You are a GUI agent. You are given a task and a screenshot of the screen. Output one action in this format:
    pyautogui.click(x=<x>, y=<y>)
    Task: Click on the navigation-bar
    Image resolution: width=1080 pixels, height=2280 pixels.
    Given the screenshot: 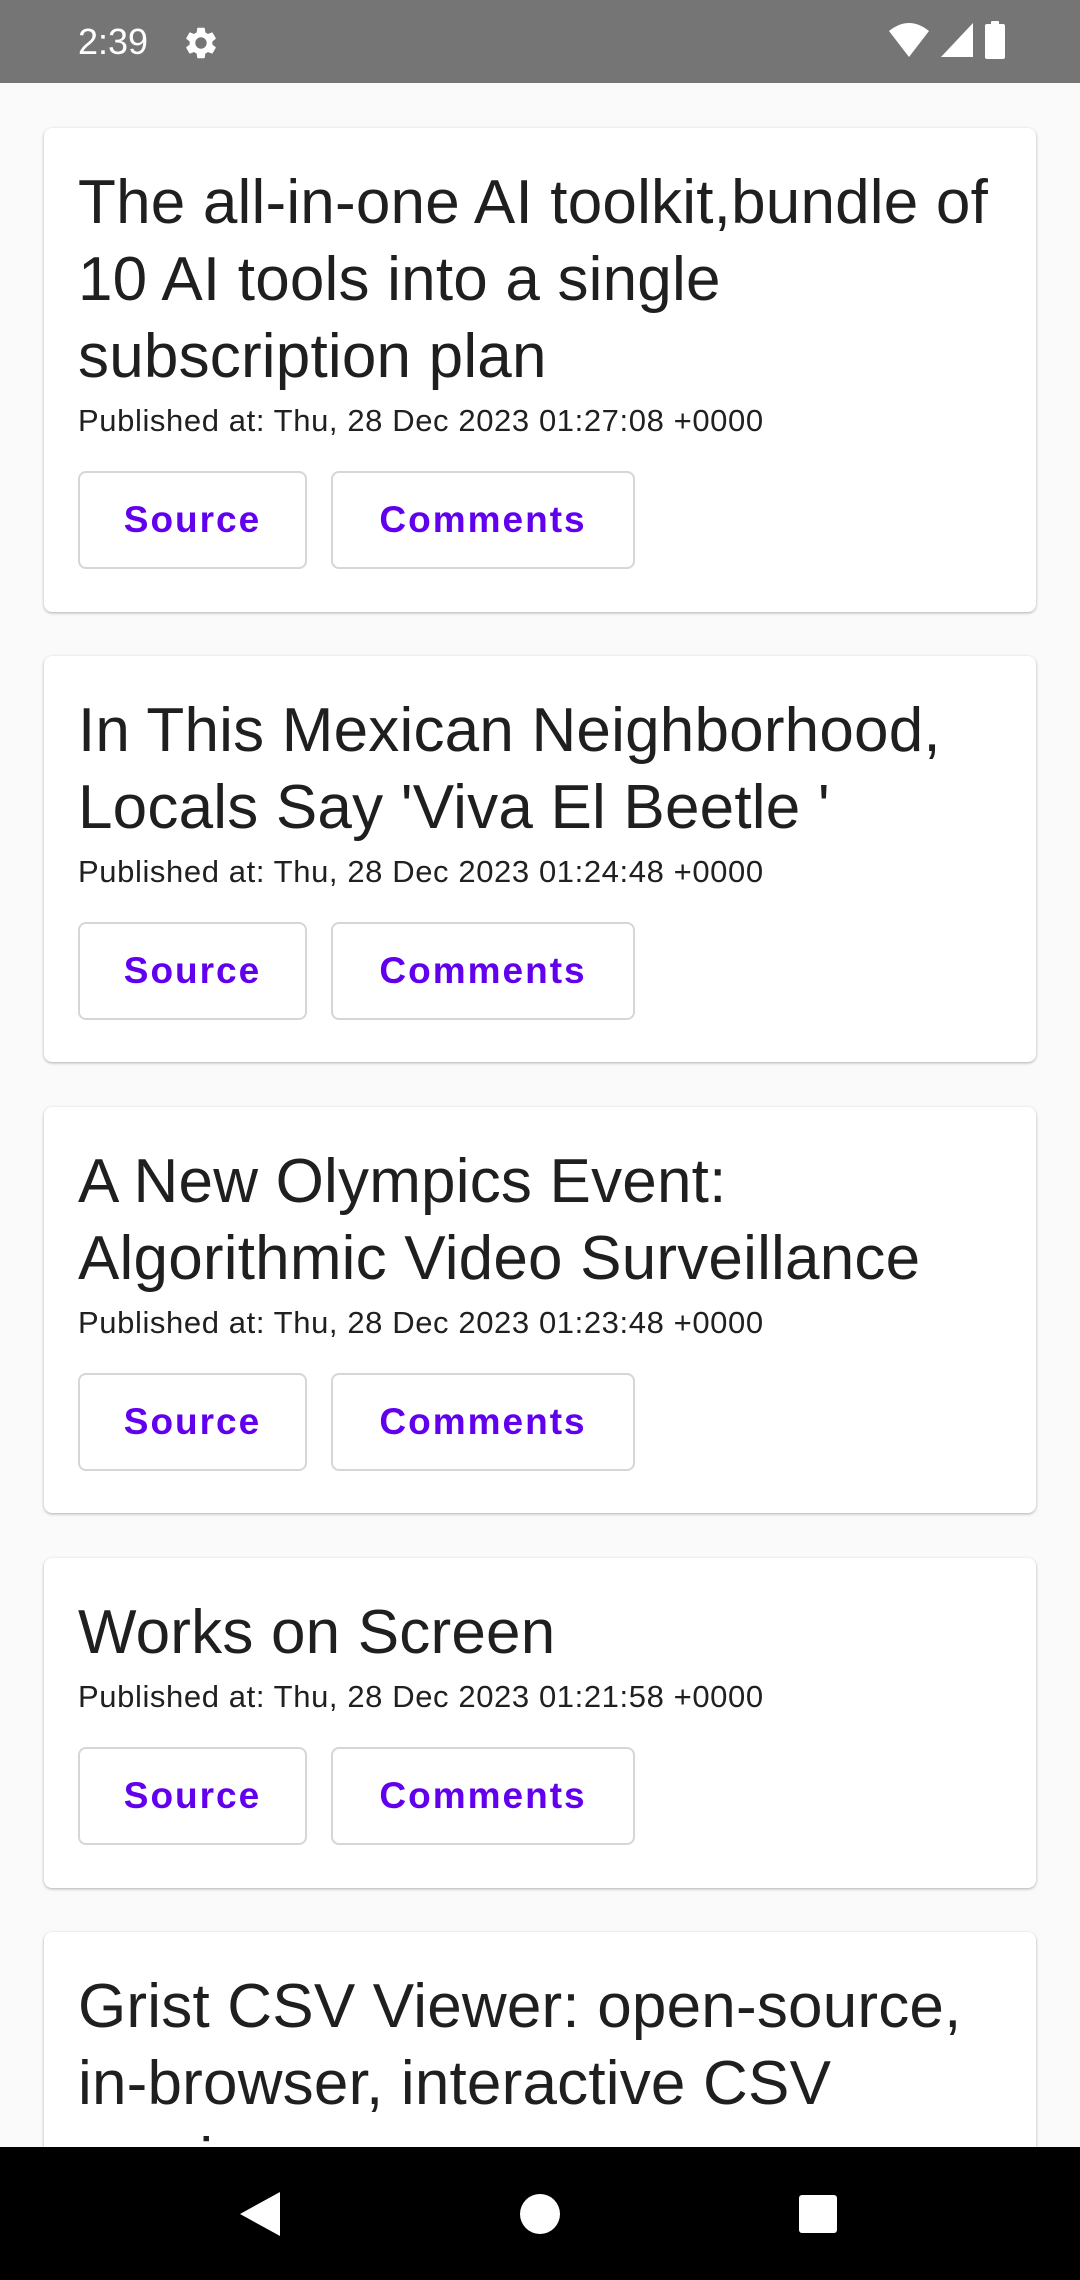 What is the action you would take?
    pyautogui.click(x=540, y=2213)
    